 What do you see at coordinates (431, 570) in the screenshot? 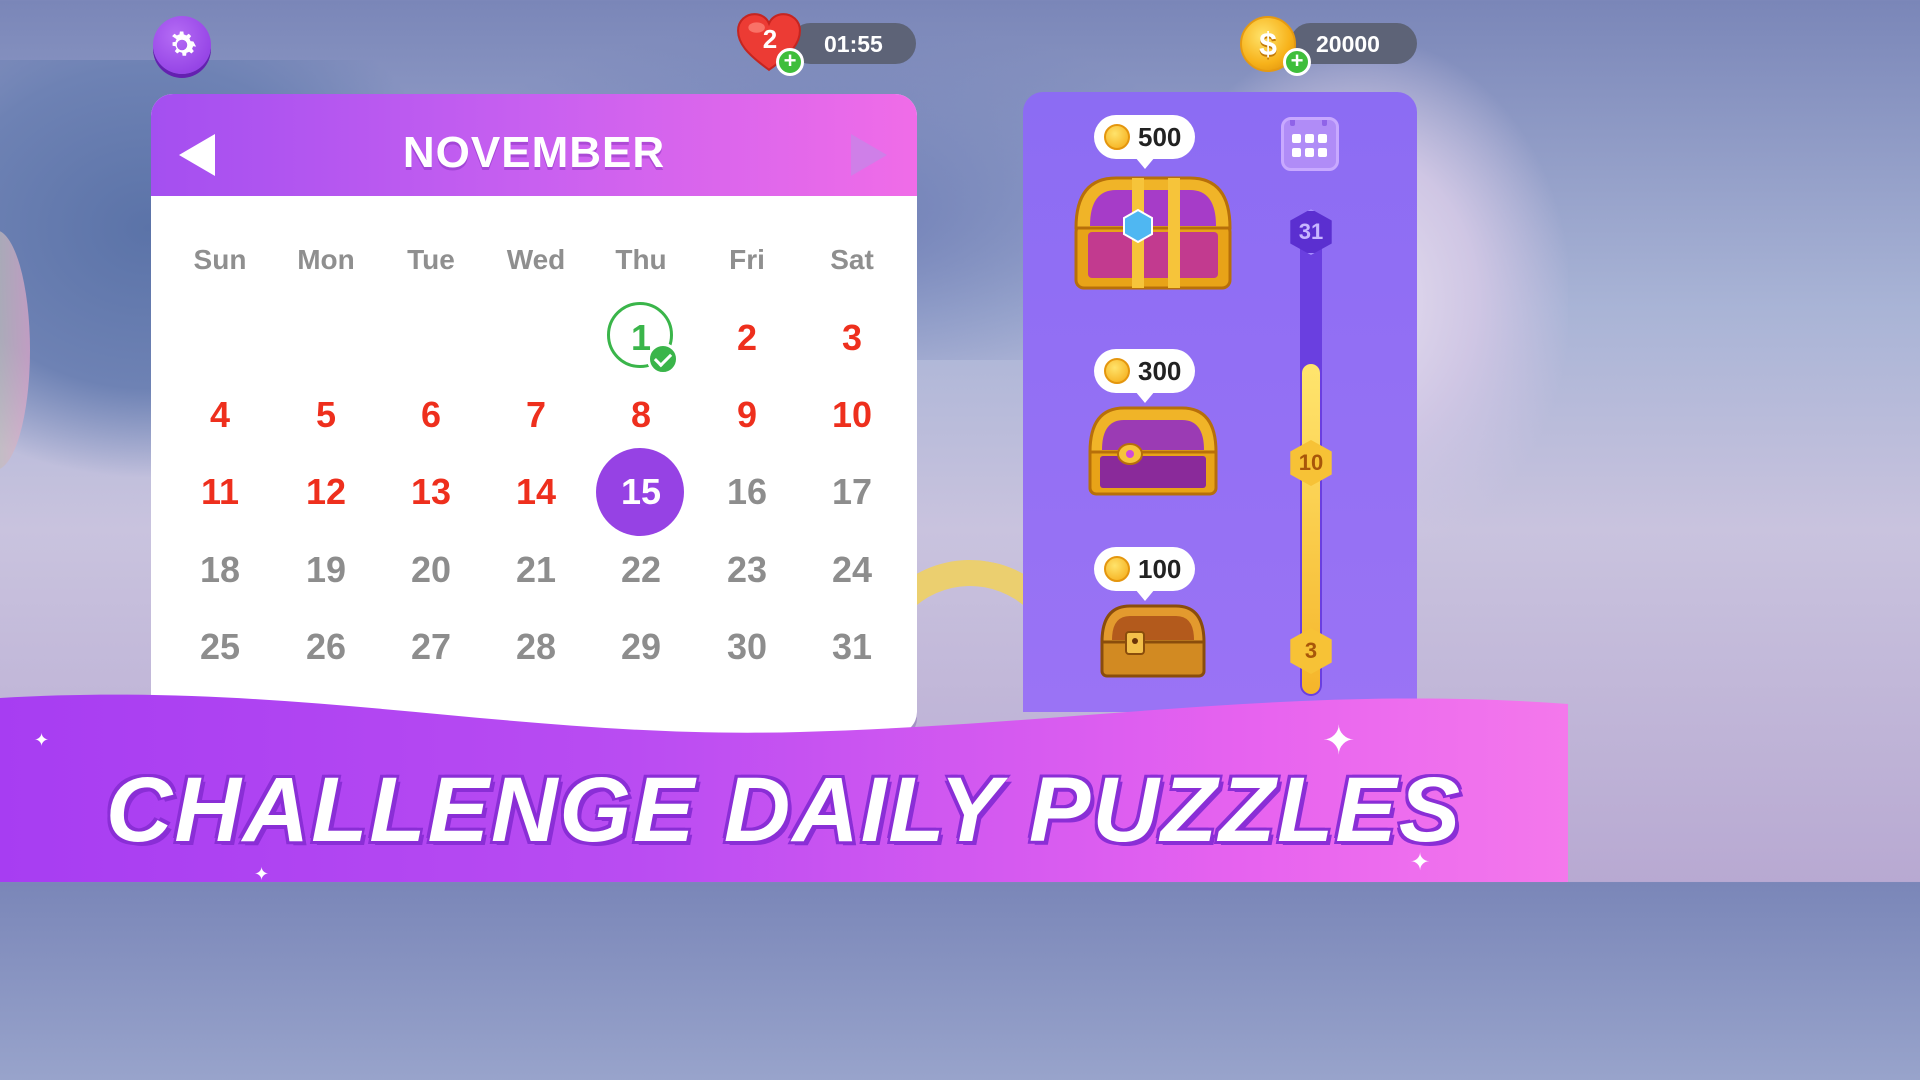
I see `calendar-day: 20` at bounding box center [431, 570].